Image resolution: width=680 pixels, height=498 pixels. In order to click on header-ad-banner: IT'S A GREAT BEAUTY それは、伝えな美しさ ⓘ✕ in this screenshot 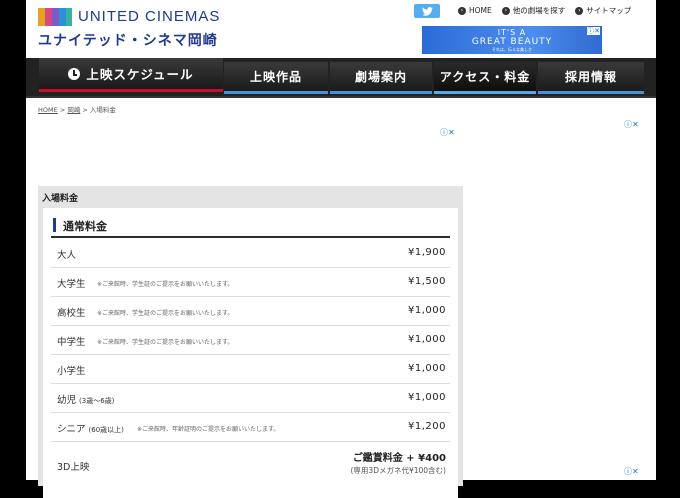, I will do `click(512, 40)`.